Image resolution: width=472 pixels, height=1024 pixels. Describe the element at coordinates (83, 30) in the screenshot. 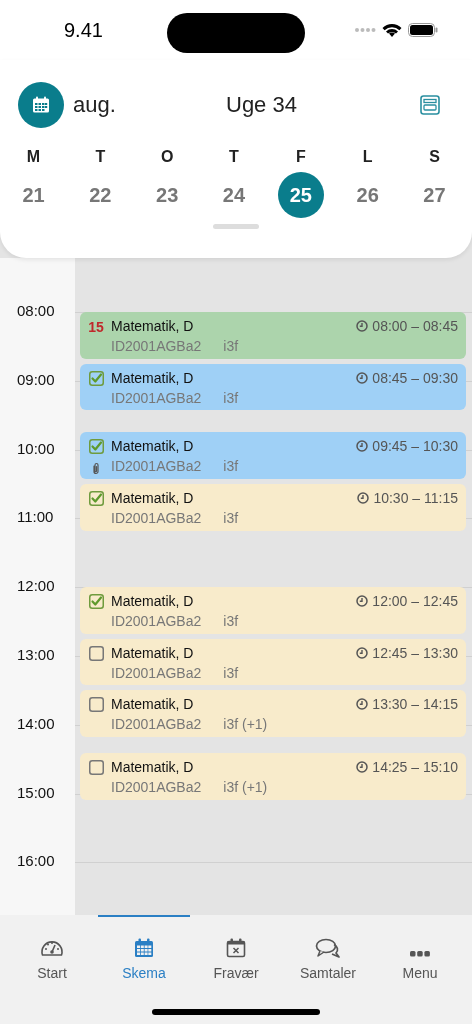

I see `status-time: 9.41` at that location.